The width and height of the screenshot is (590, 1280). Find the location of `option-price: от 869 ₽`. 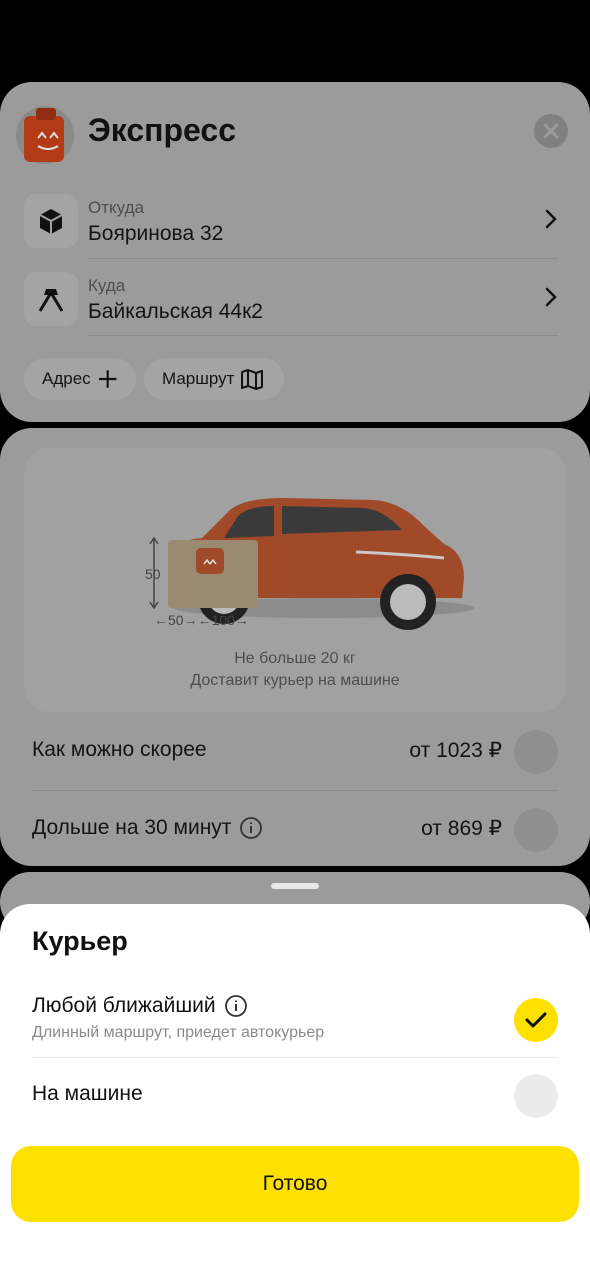

option-price: от 869 ₽ is located at coordinates (461, 828).